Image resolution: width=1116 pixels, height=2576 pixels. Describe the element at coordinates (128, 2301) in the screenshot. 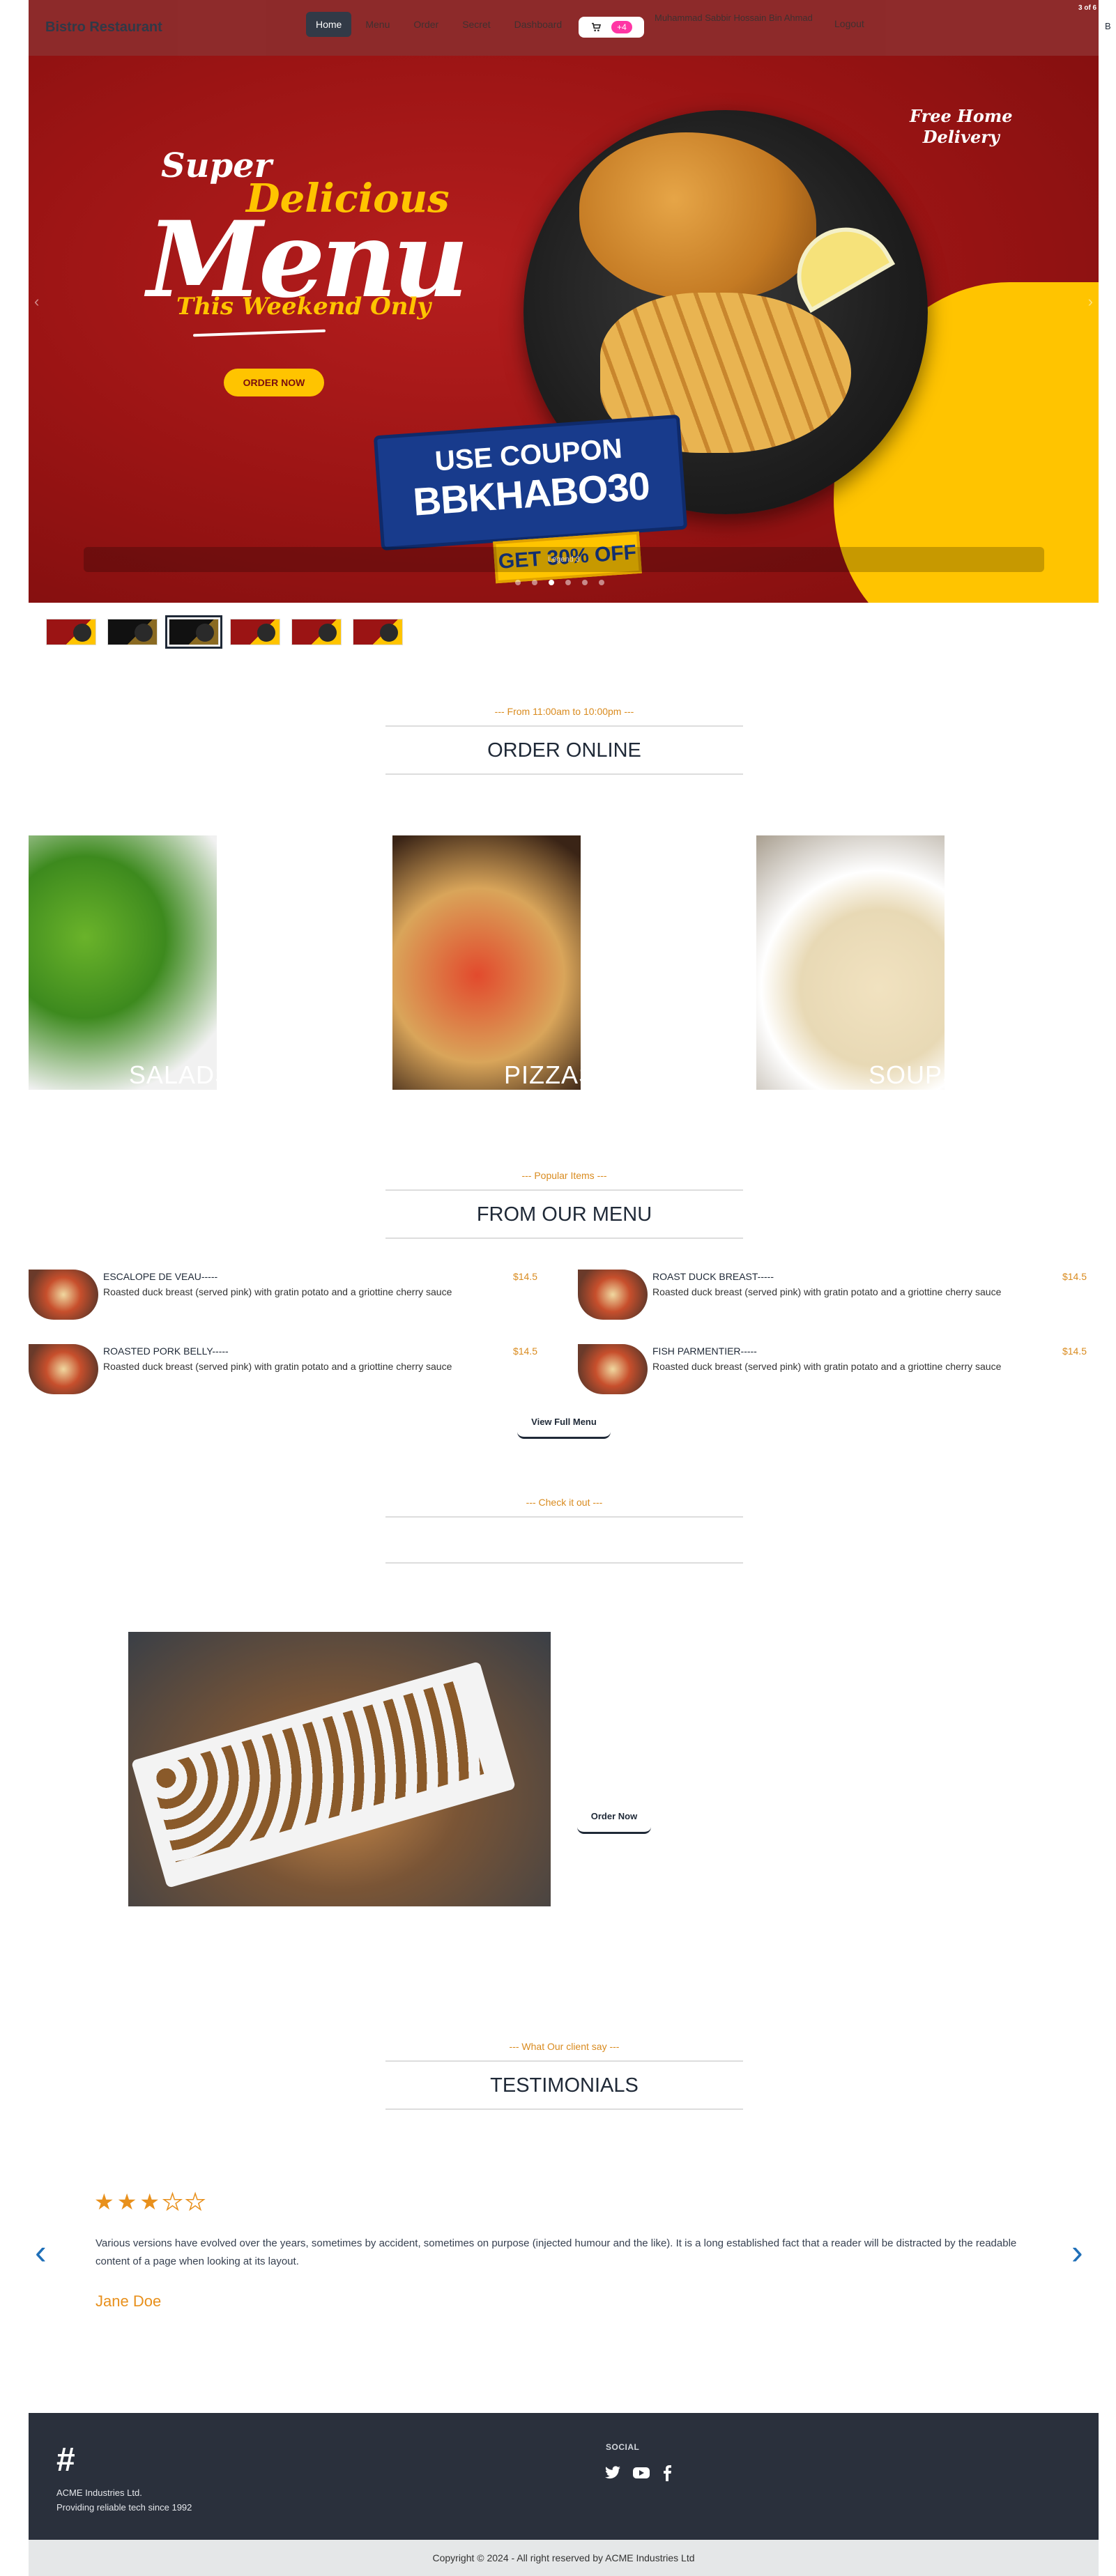

I see `testimonial-author: Jane Doe` at that location.